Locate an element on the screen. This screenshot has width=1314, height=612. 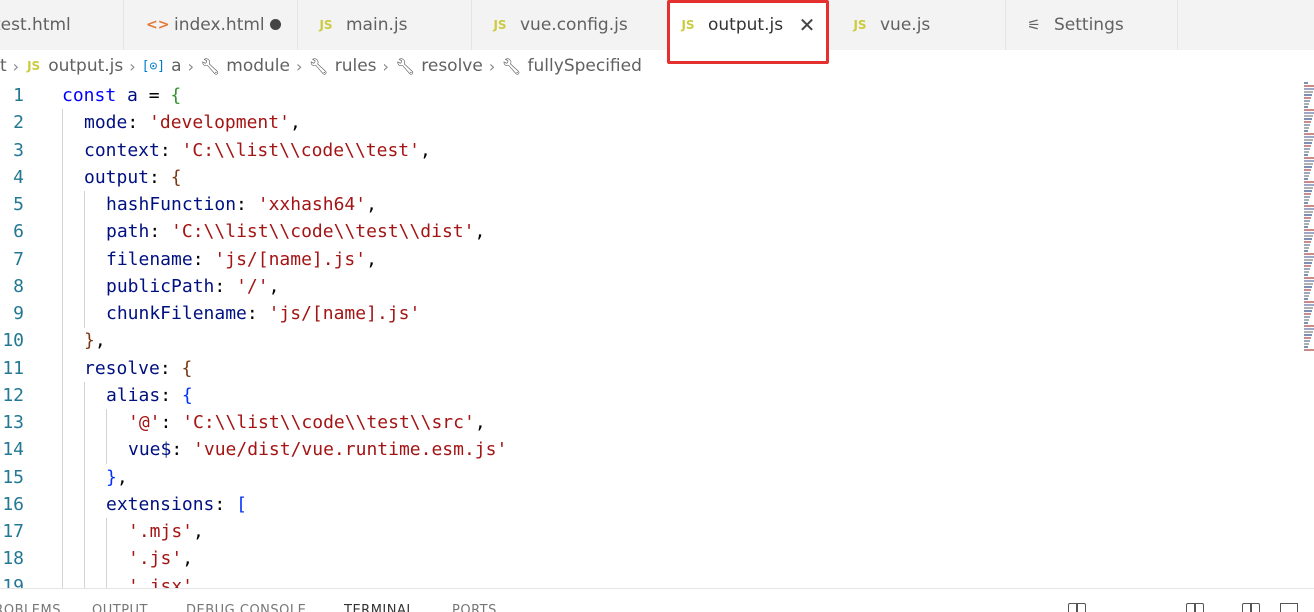
code-line: 3 context: 'C:\\list\\code\\test', is located at coordinates (650, 150).